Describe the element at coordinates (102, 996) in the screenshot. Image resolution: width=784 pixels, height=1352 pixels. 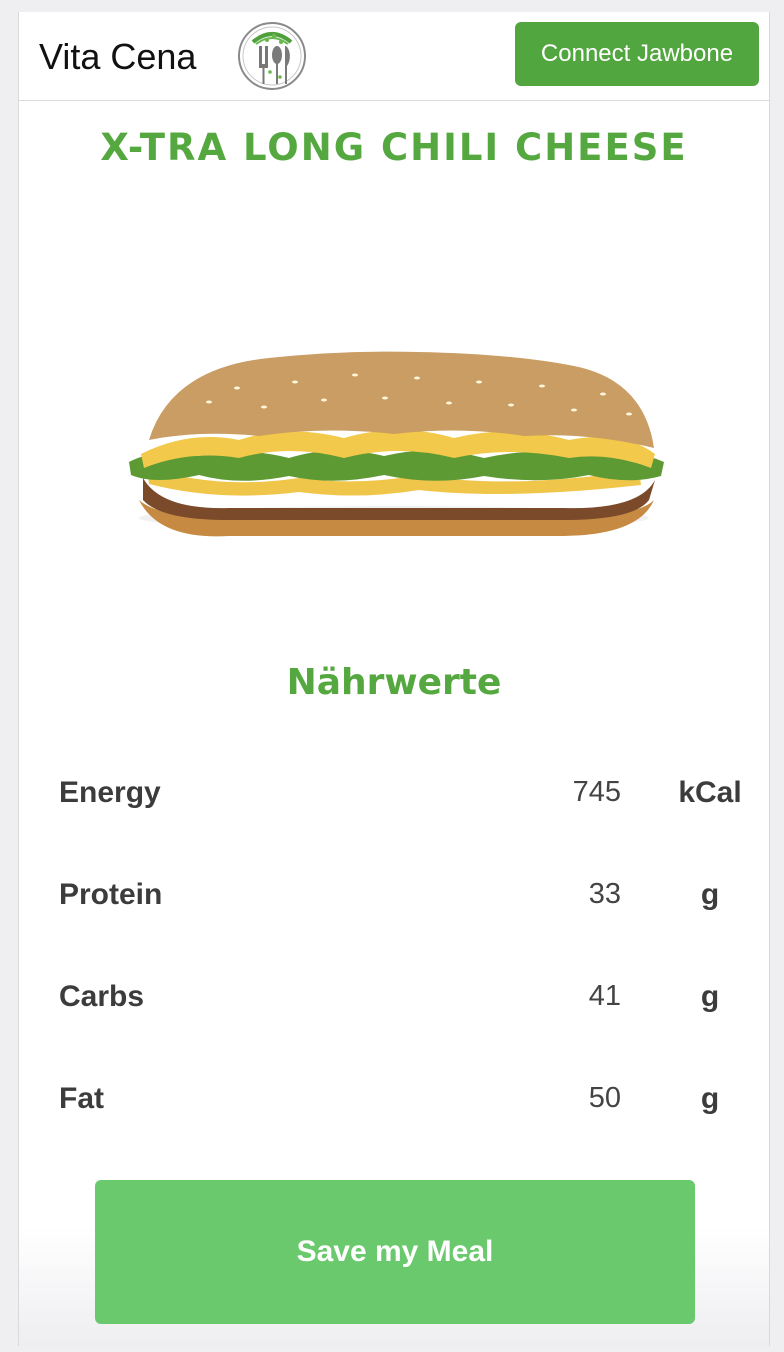
I see `nutrient-label: Carbs` at that location.